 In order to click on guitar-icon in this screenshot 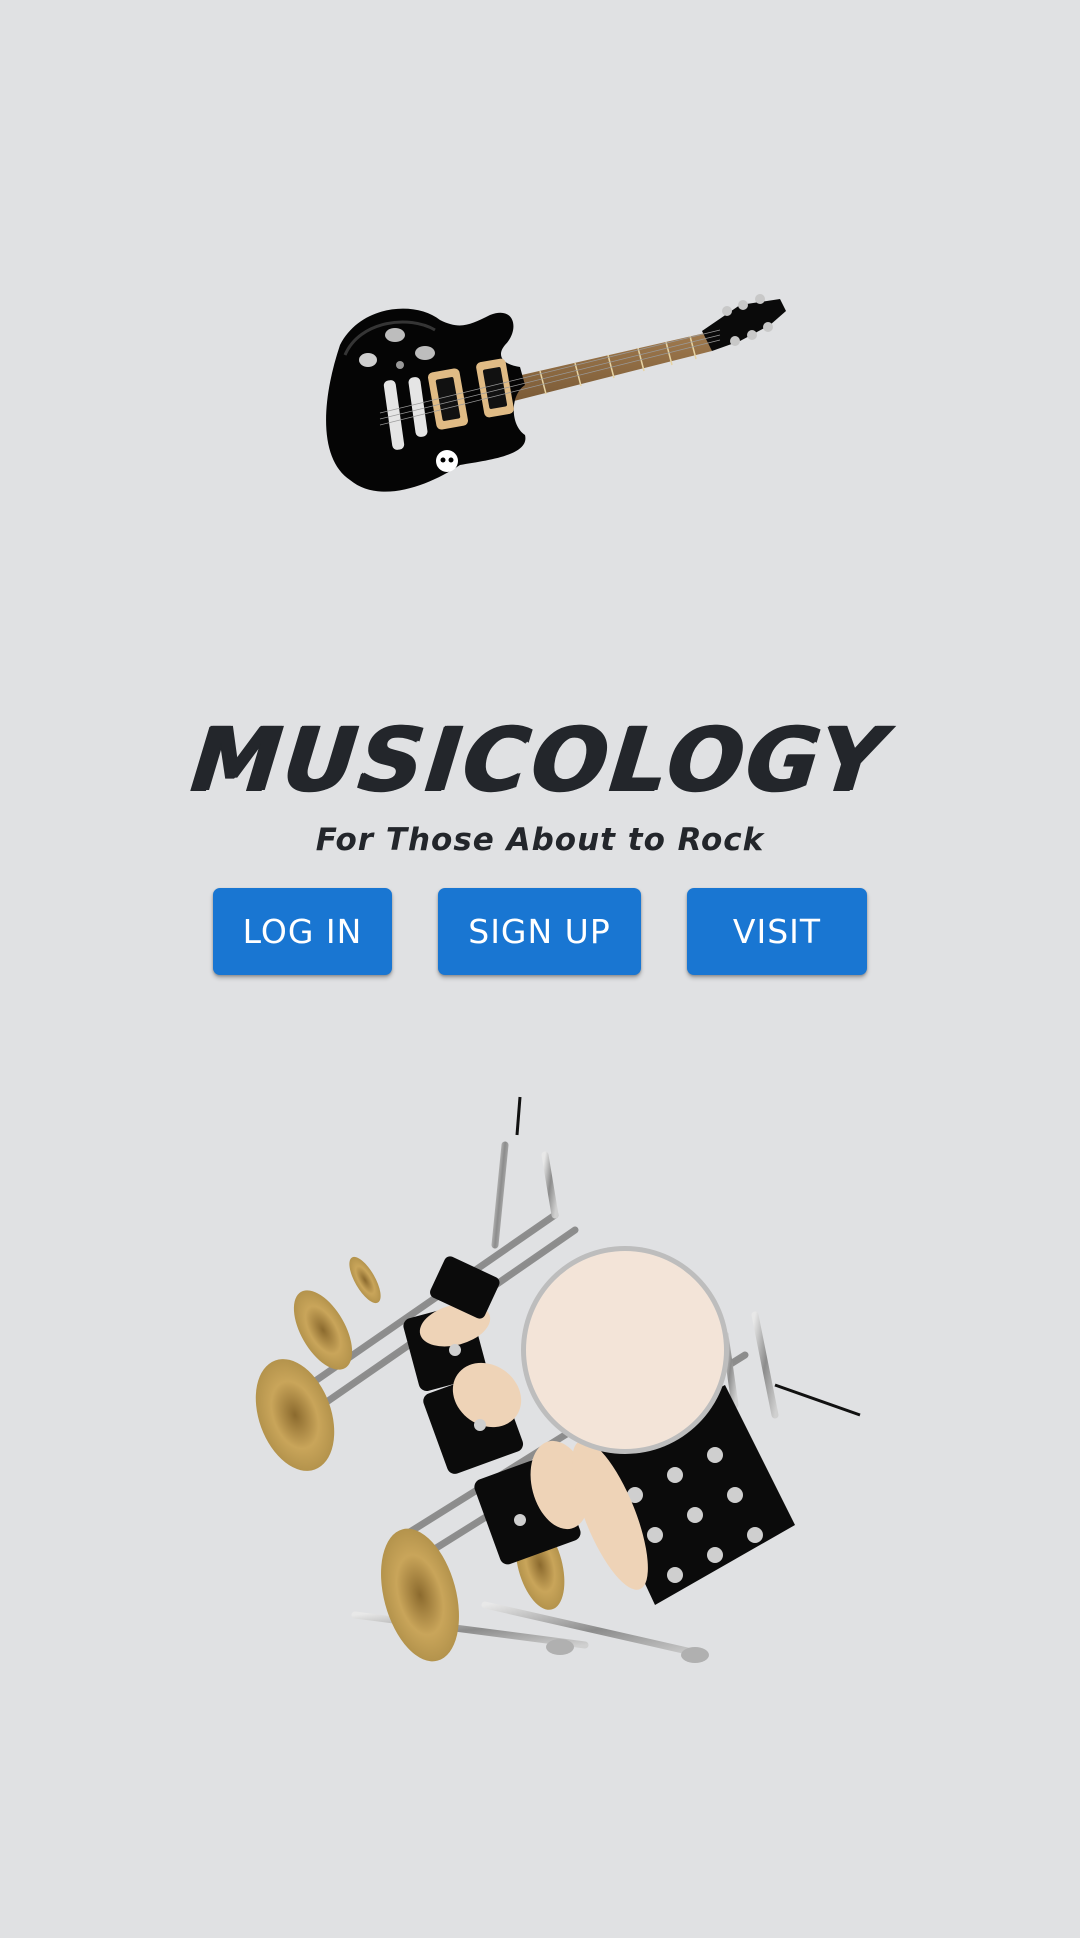, I will do `click(556, 393)`.